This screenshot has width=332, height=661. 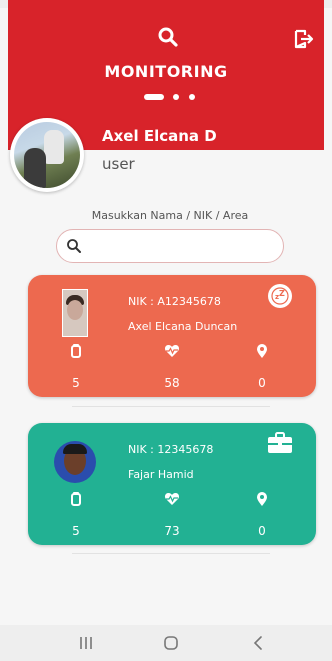 What do you see at coordinates (172, 531) in the screenshot?
I see `heart-rate-value: 73` at bounding box center [172, 531].